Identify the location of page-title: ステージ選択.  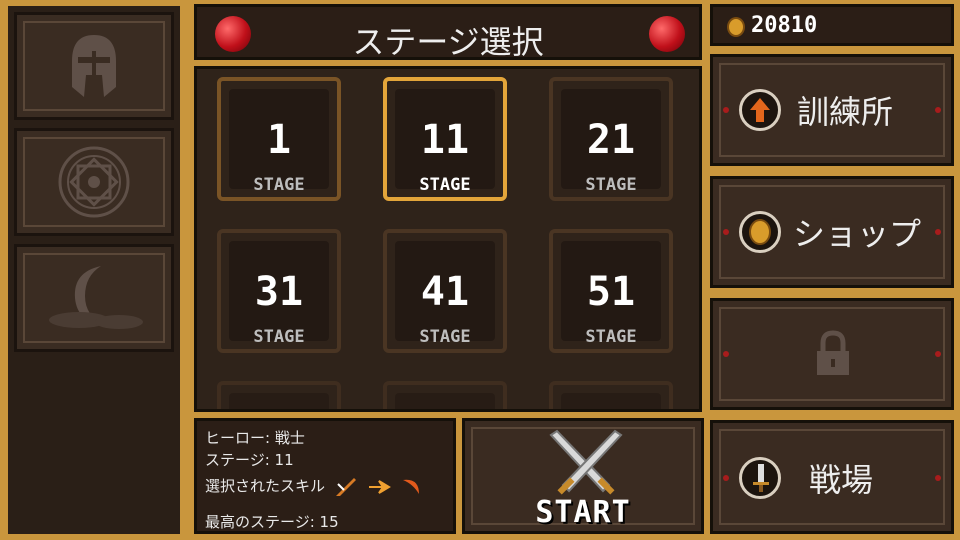
(448, 42).